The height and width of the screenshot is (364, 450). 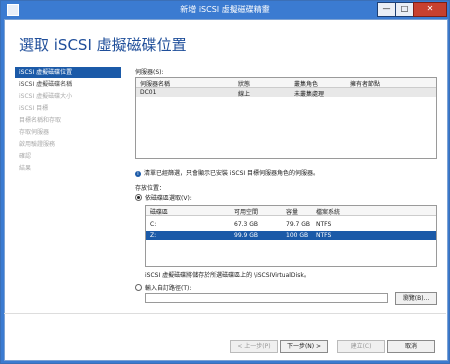 What do you see at coordinates (246, 224) in the screenshot?
I see `free-space-cell: 67.3 GB` at bounding box center [246, 224].